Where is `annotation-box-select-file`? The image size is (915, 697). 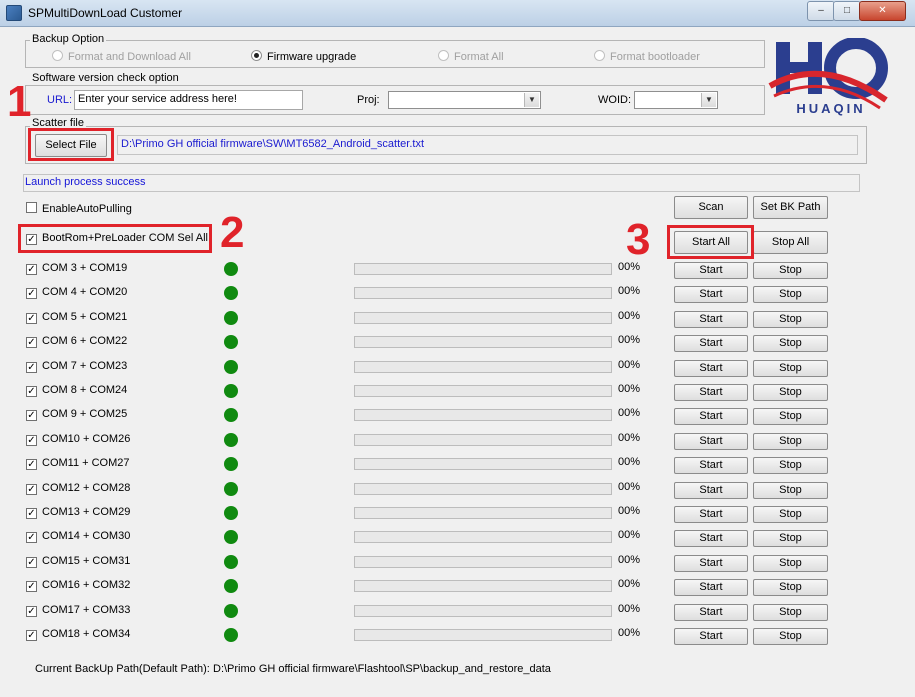
annotation-box-select-file is located at coordinates (71, 144).